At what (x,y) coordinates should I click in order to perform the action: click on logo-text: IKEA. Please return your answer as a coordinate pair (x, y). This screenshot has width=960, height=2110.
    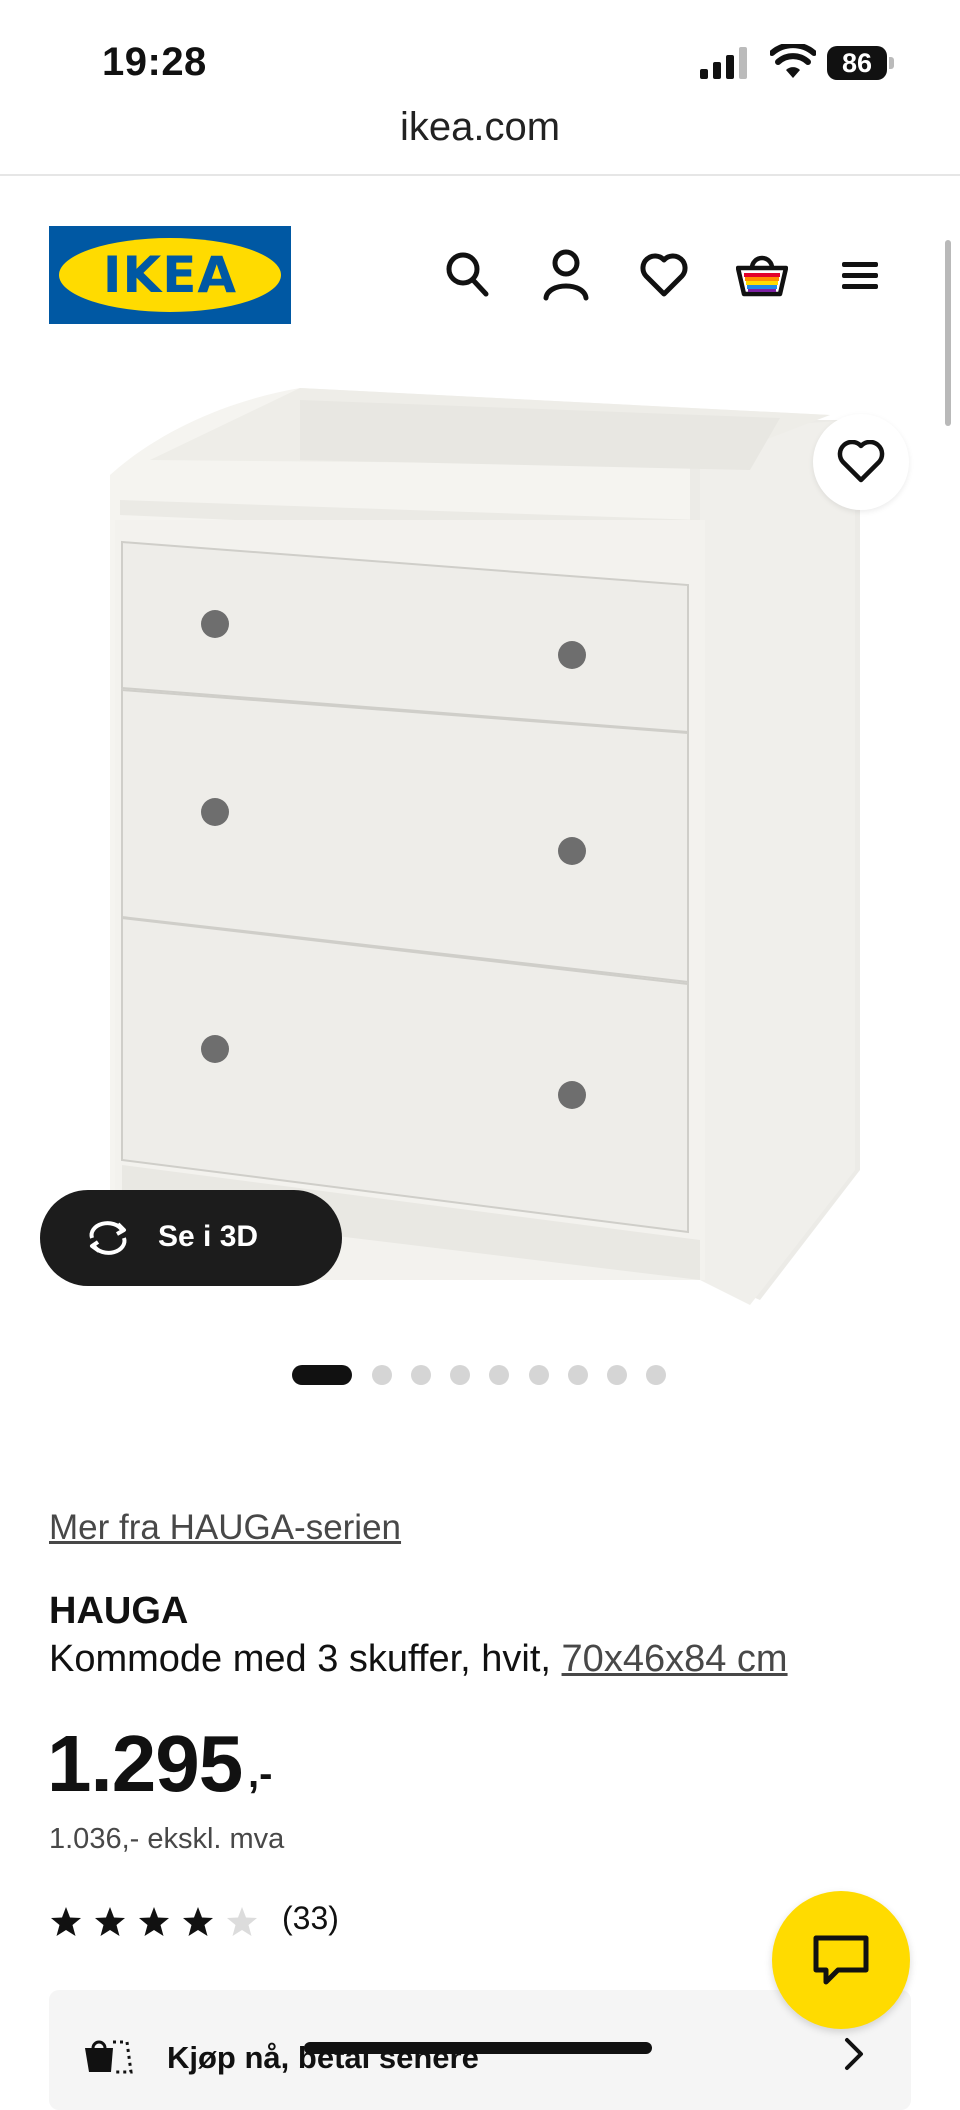
    Looking at the image, I should click on (170, 275).